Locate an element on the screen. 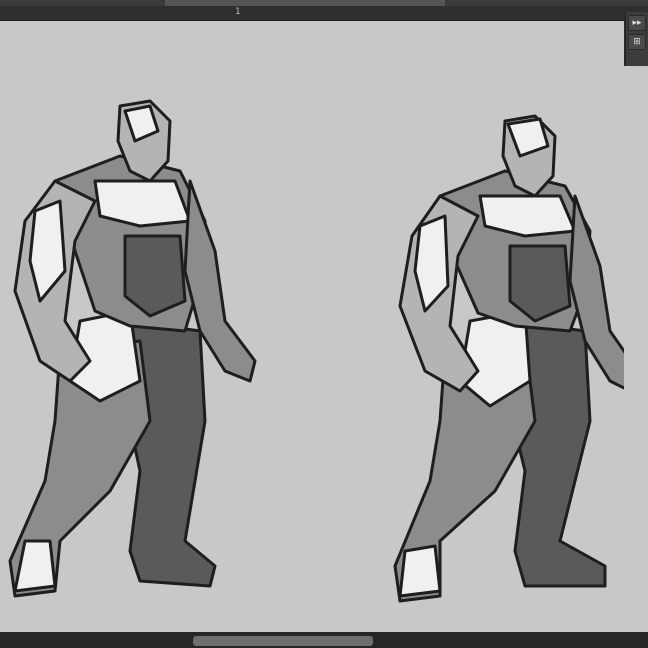  horizontal-scrollbar is located at coordinates (324, 640).